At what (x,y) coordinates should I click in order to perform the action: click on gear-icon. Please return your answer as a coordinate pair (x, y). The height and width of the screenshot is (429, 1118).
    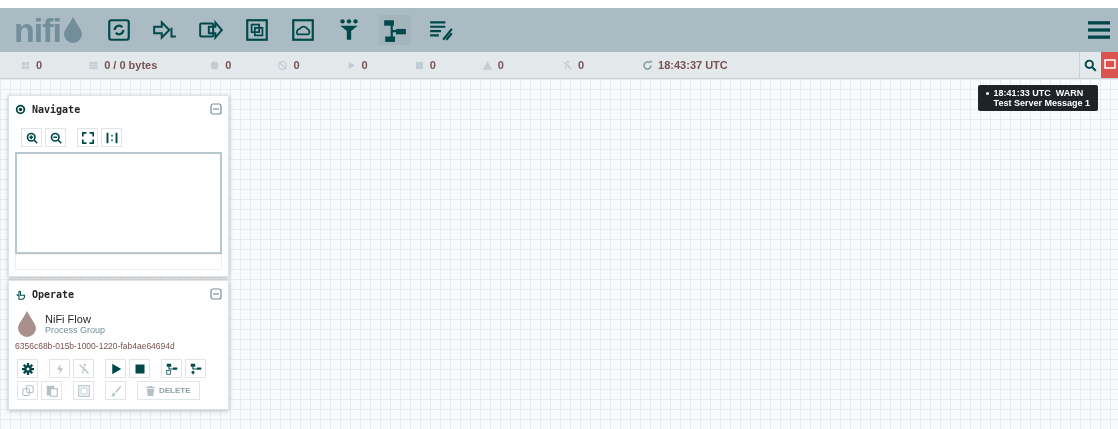
    Looking at the image, I should click on (27, 368).